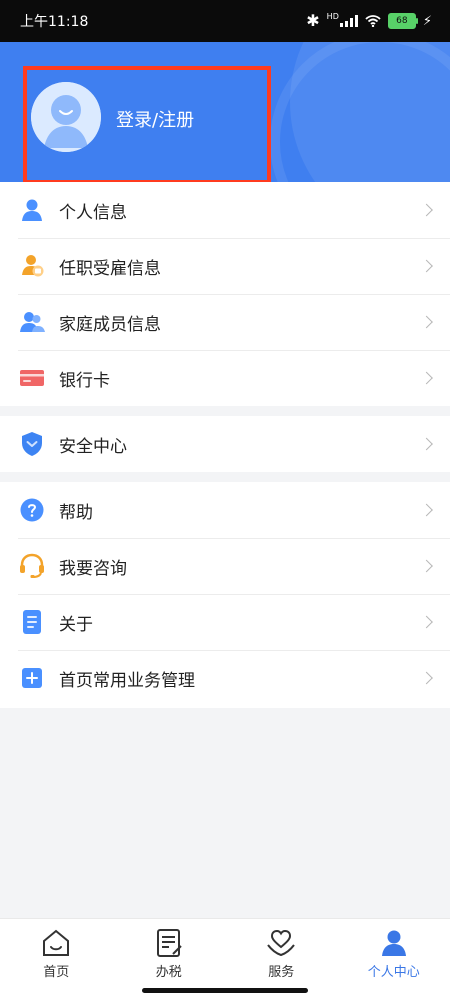  I want to click on selection-highlight-box, so click(147, 124).